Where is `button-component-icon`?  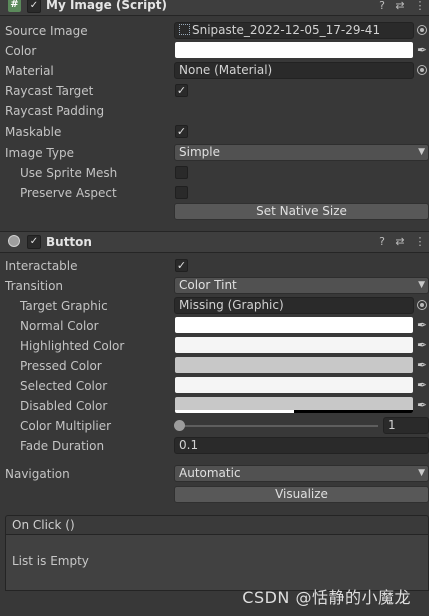
button-component-icon is located at coordinates (14, 241).